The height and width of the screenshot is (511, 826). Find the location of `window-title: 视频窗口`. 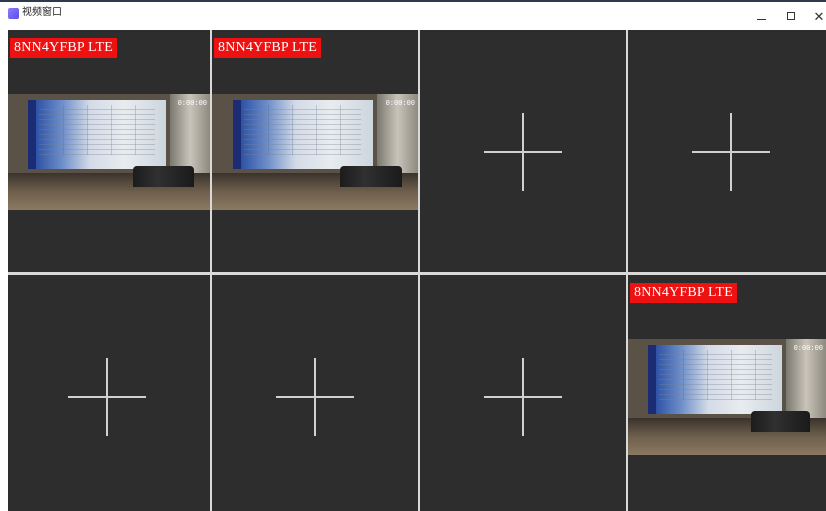

window-title: 视频窗口 is located at coordinates (42, 12).